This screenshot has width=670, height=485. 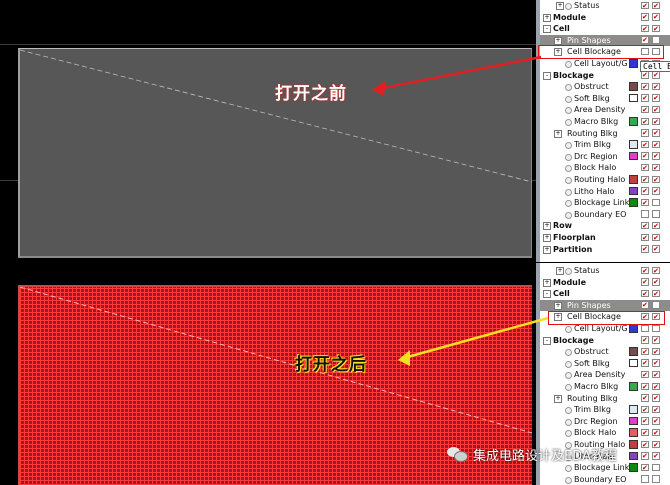 I want to click on layer-row-routing-halo: Routing Halo ✔ ✔, so click(x=605, y=180).